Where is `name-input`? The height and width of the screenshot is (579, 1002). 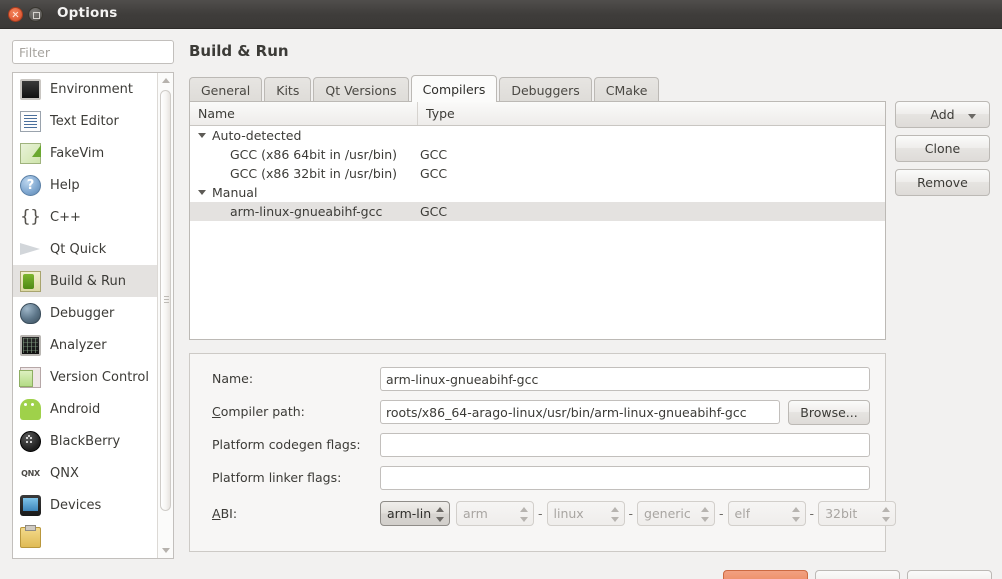 name-input is located at coordinates (625, 379).